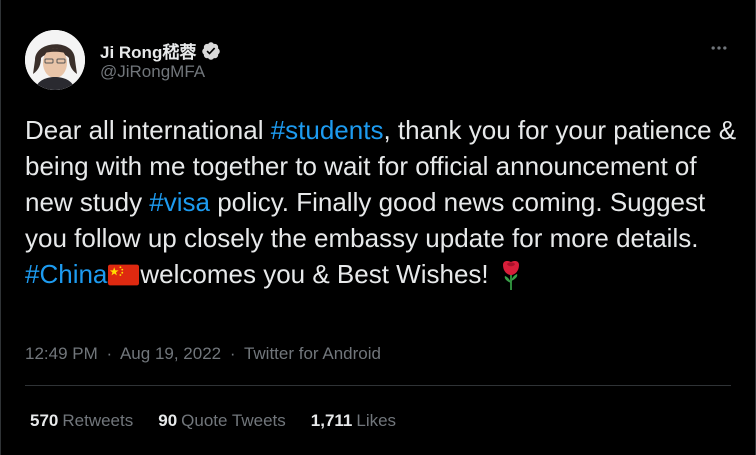 The image size is (756, 455). What do you see at coordinates (98, 420) in the screenshot?
I see `retweets-label: Retweets` at bounding box center [98, 420].